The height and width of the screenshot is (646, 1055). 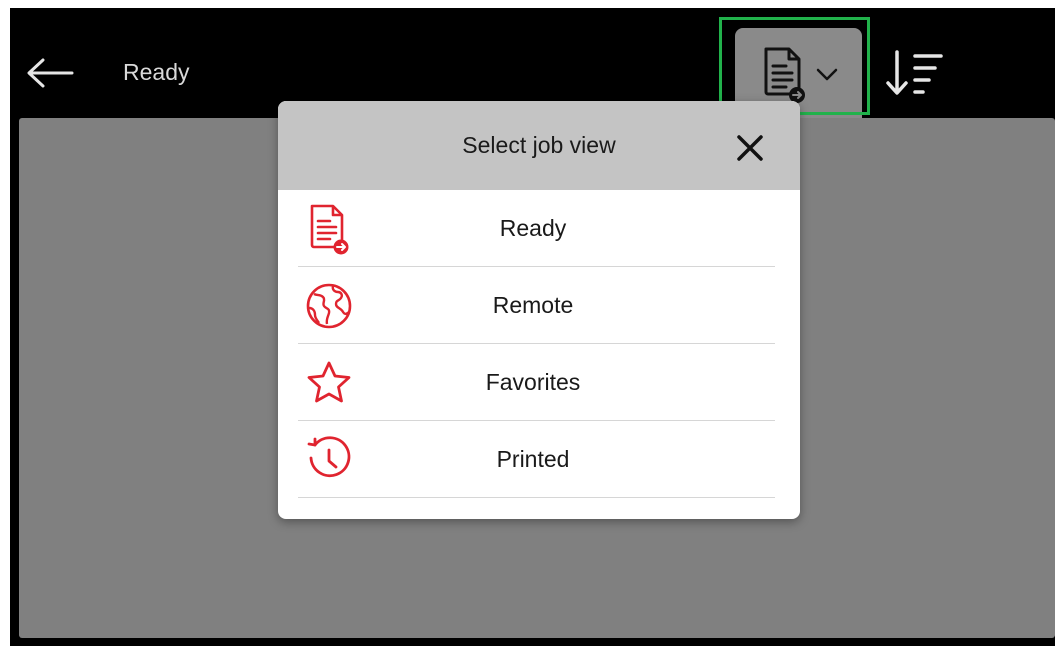 I want to click on job-view-option-ready: Ready, so click(x=539, y=228).